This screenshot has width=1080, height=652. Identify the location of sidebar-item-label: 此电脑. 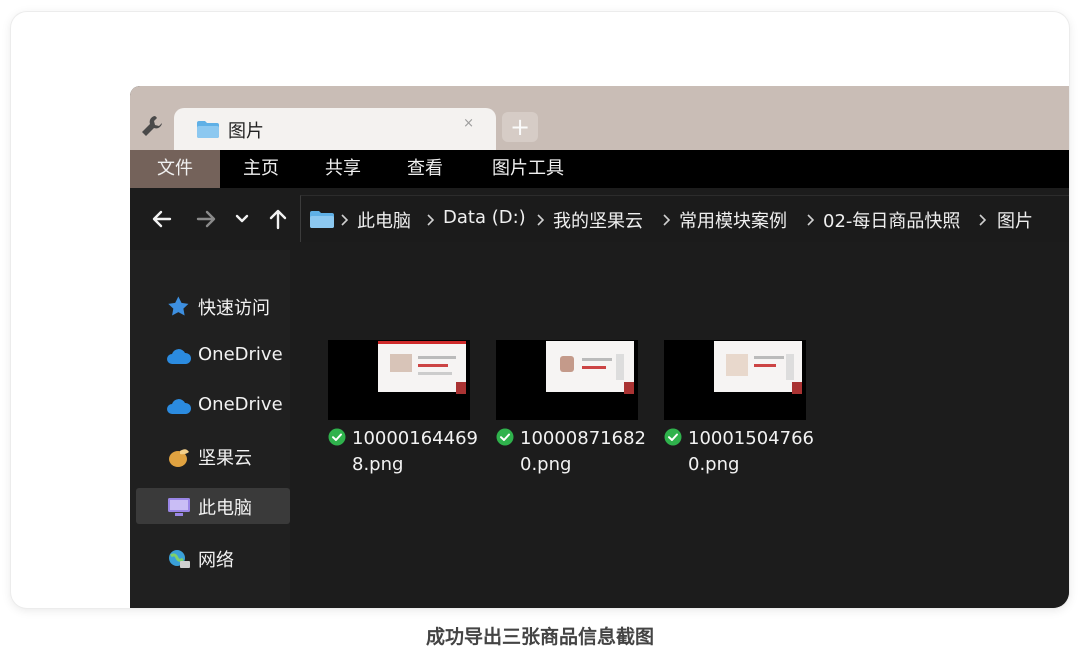
(225, 508).